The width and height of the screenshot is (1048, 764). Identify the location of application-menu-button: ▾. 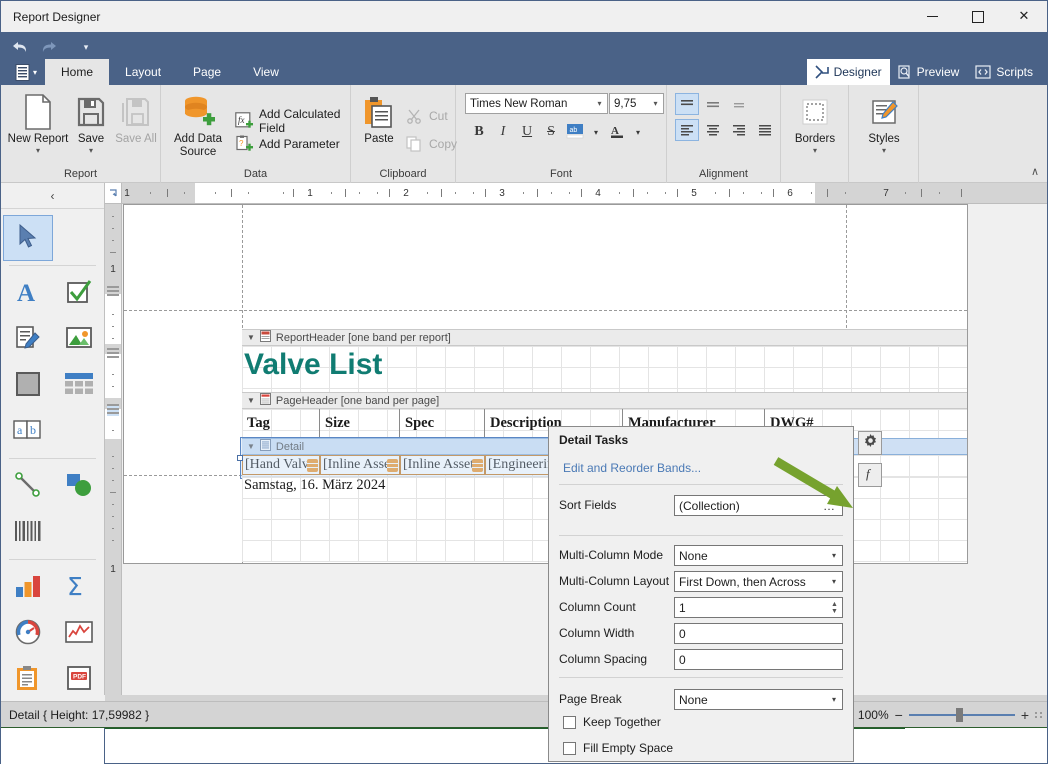
(26, 72).